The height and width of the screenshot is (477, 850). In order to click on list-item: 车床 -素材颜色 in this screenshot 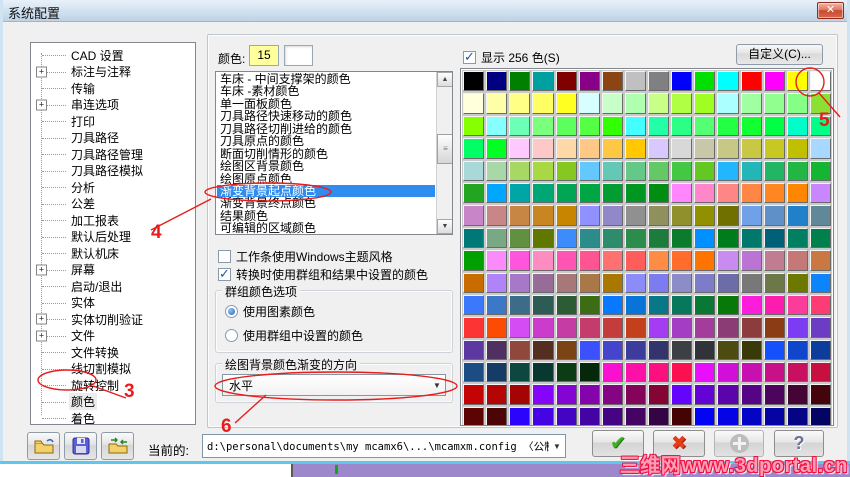, I will do `click(326, 91)`.